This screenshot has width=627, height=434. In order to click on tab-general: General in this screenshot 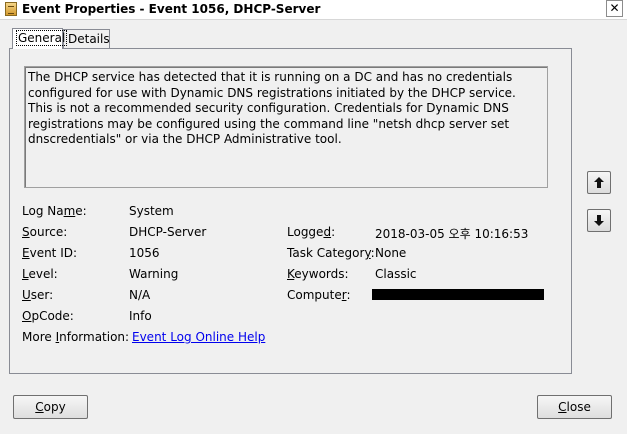, I will do `click(40, 38)`.